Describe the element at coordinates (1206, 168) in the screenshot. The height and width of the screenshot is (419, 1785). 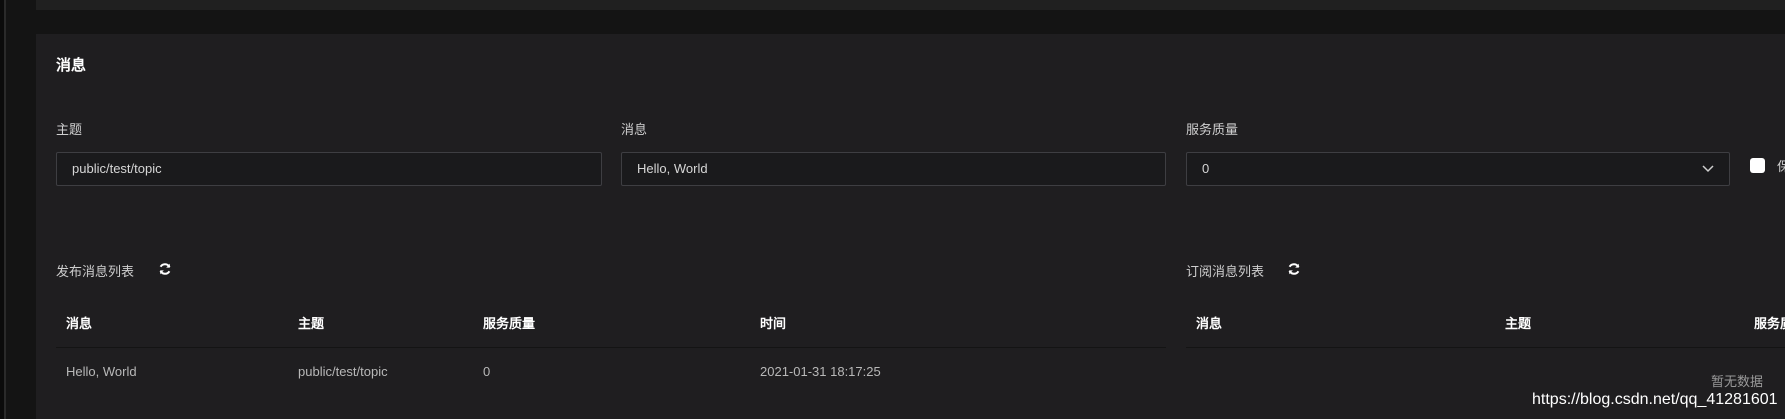
I see `qos-select-value: 0` at that location.